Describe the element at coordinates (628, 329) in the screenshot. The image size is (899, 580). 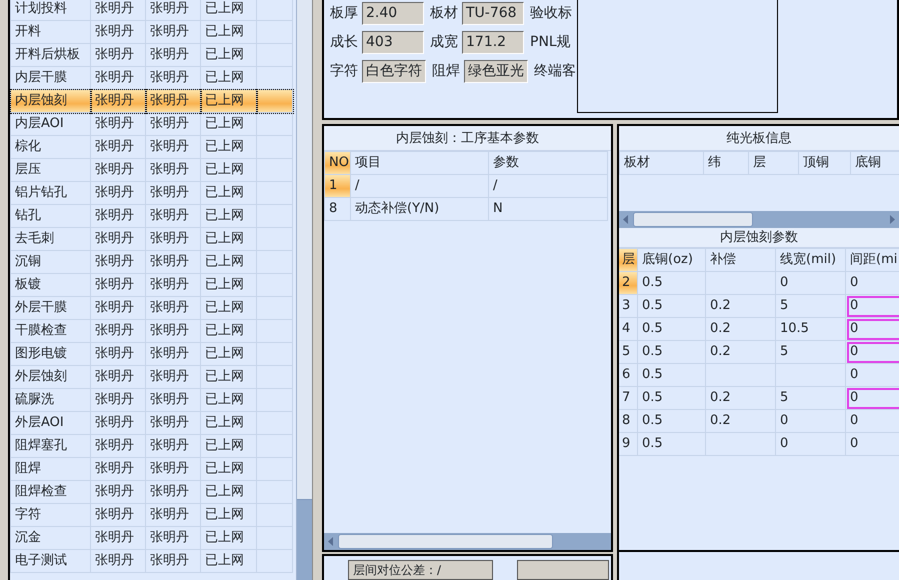
I see `table-cell: 4` at that location.